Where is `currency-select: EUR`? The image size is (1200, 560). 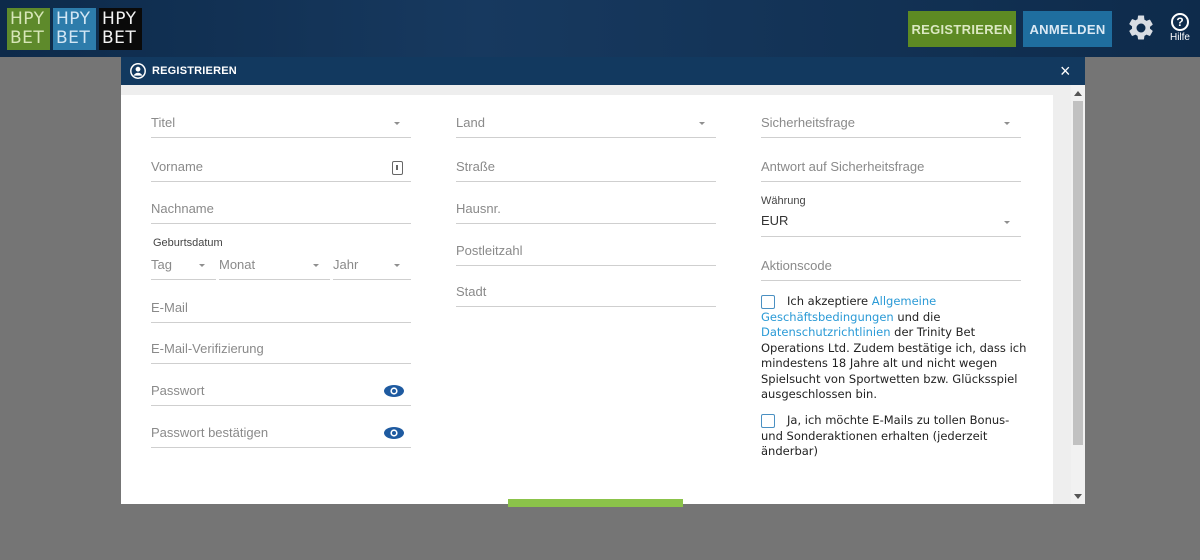
currency-select: EUR is located at coordinates (891, 223).